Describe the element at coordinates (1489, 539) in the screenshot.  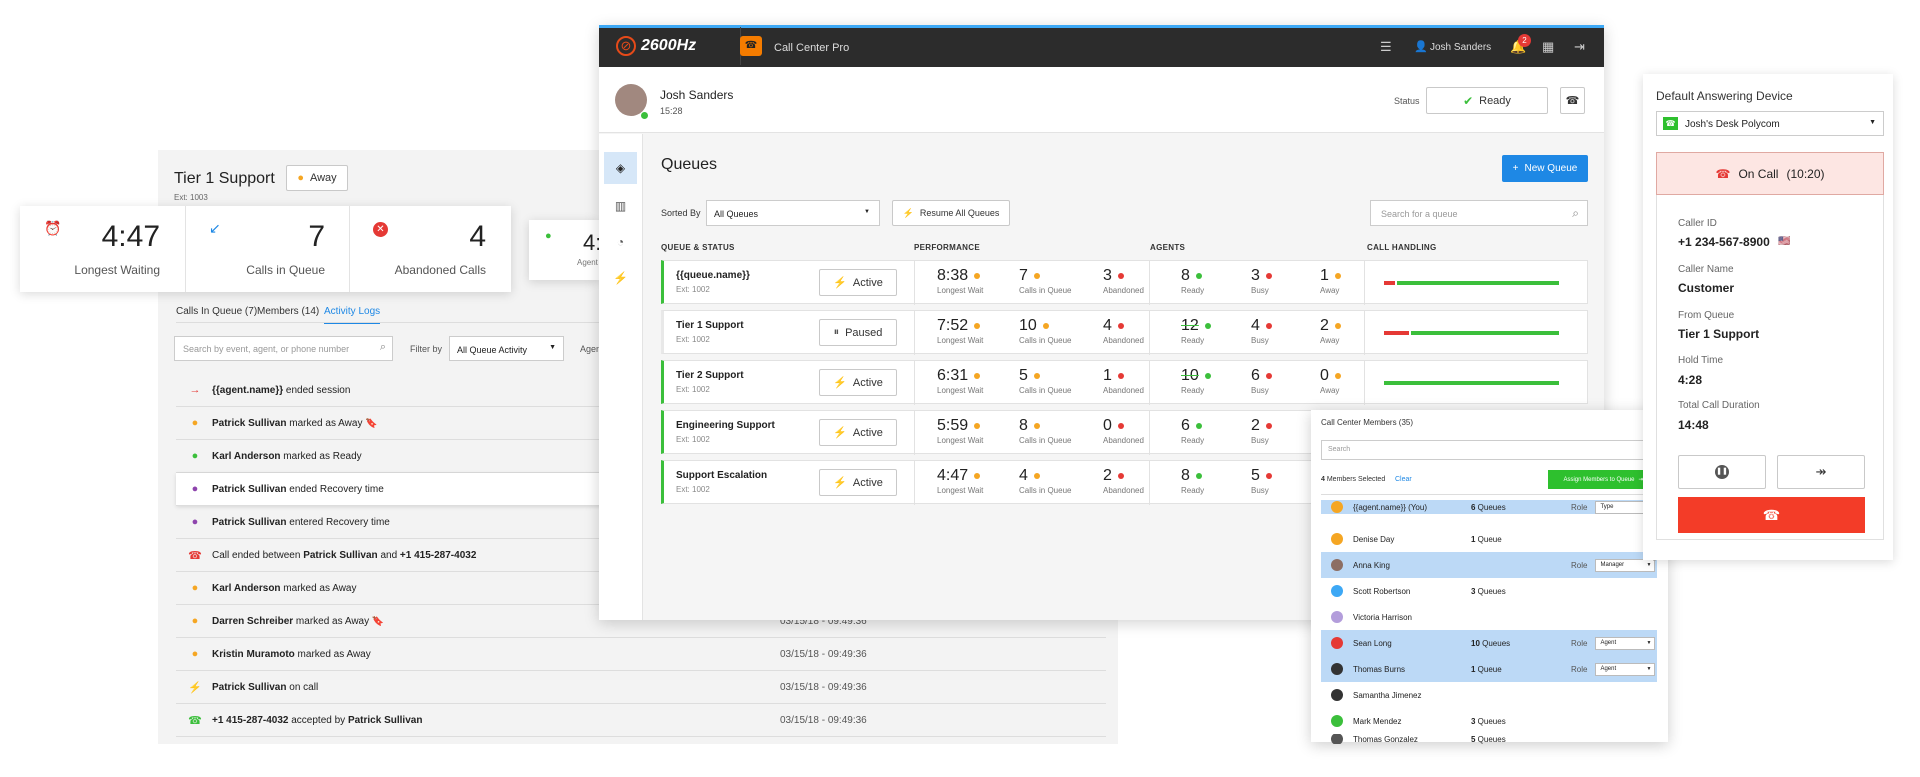
I see `member-row: Denise Day 1 Queue` at that location.